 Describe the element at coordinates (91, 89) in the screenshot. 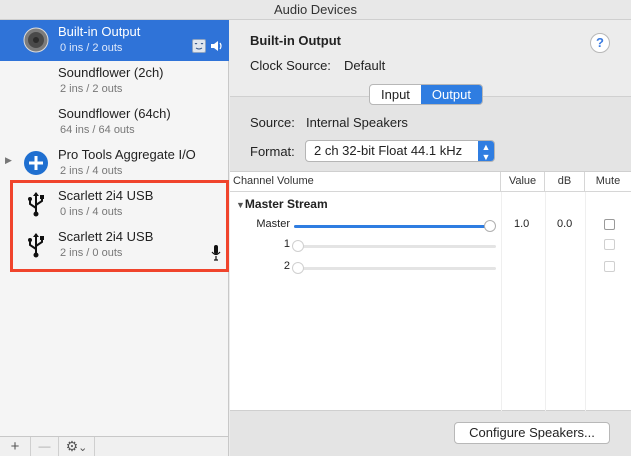

I see `device-io: 2 ins / 2 outs` at that location.